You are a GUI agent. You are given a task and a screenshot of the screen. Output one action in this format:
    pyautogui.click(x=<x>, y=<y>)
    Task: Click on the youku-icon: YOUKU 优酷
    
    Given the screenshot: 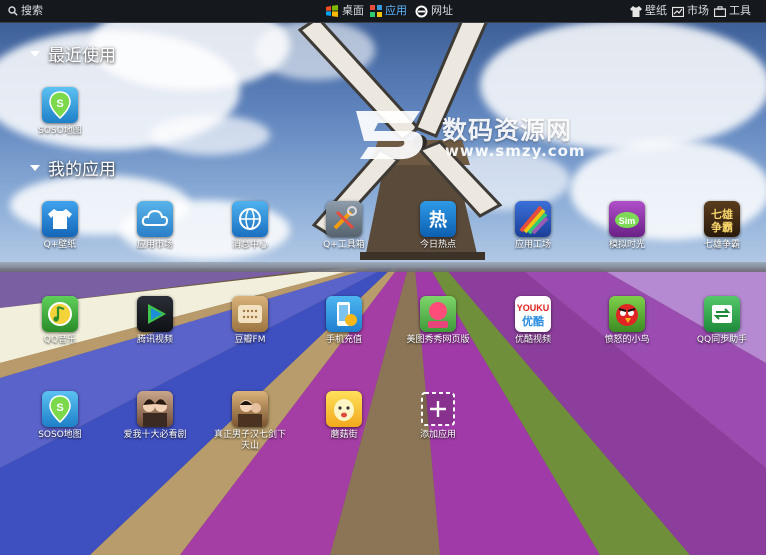 What is the action you would take?
    pyautogui.click(x=533, y=314)
    